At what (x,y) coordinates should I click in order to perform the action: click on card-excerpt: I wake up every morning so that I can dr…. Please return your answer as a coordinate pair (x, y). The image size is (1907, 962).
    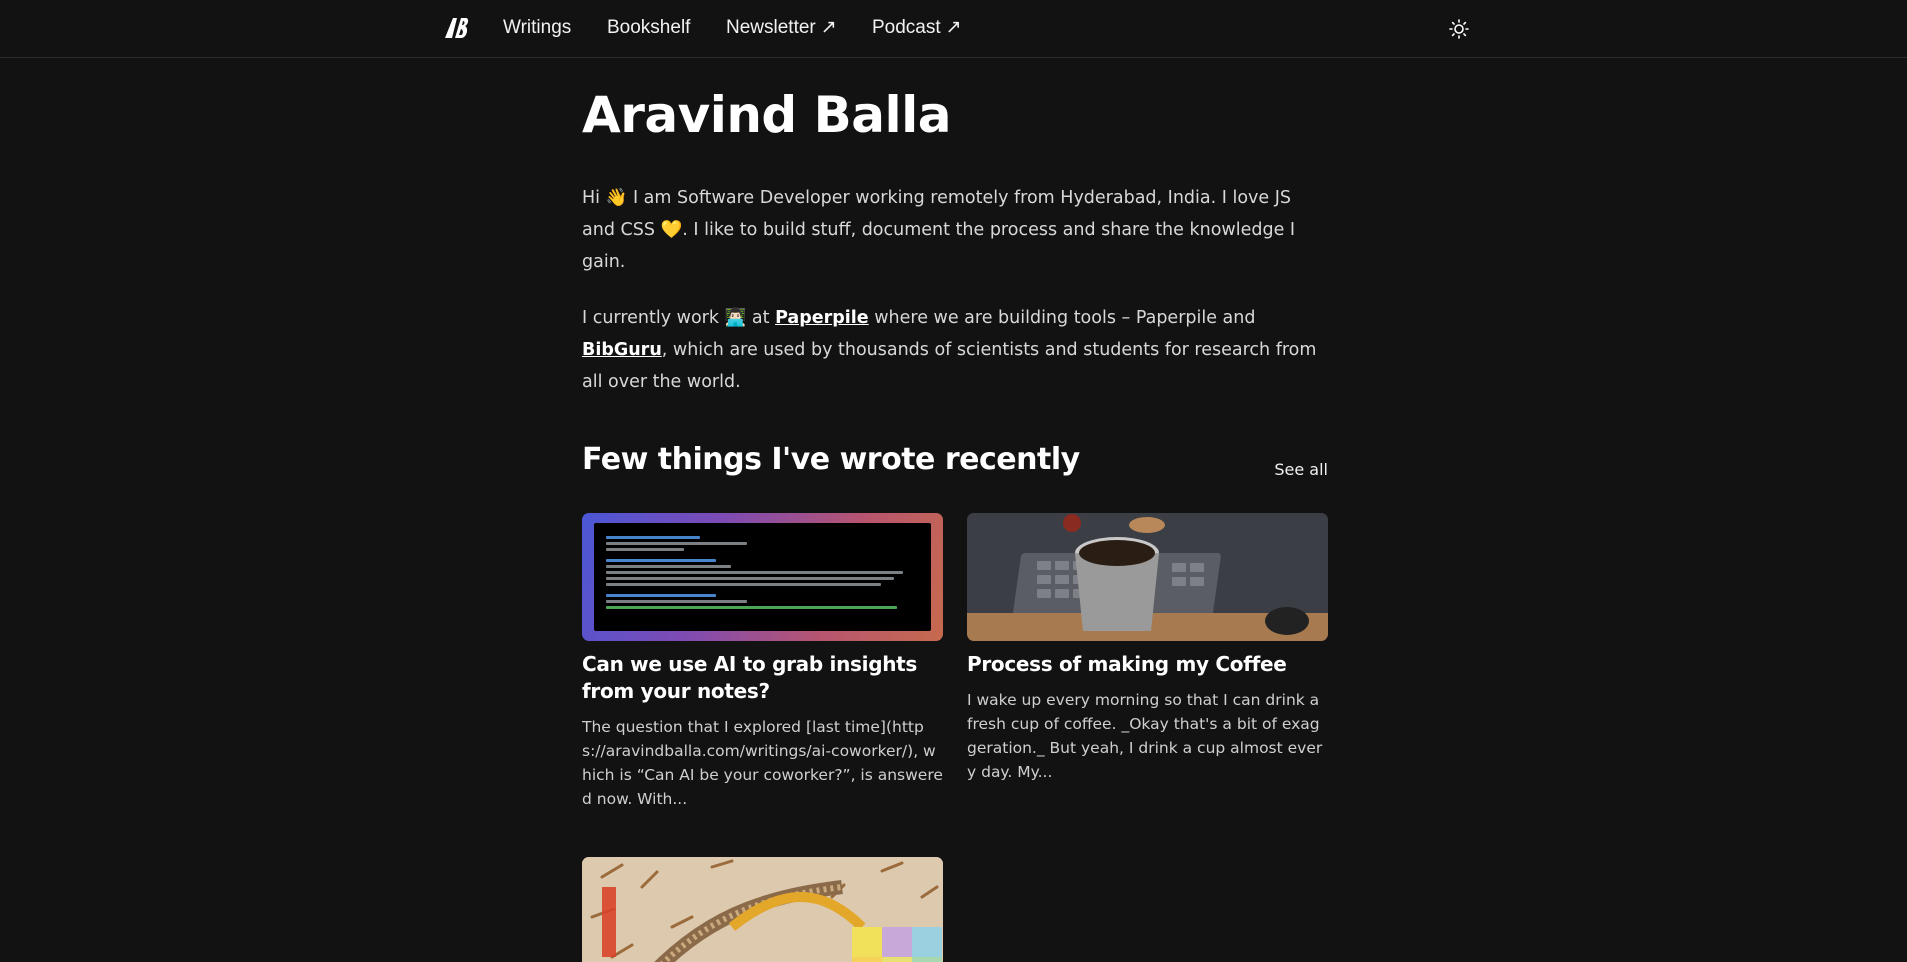
    Looking at the image, I should click on (1145, 736).